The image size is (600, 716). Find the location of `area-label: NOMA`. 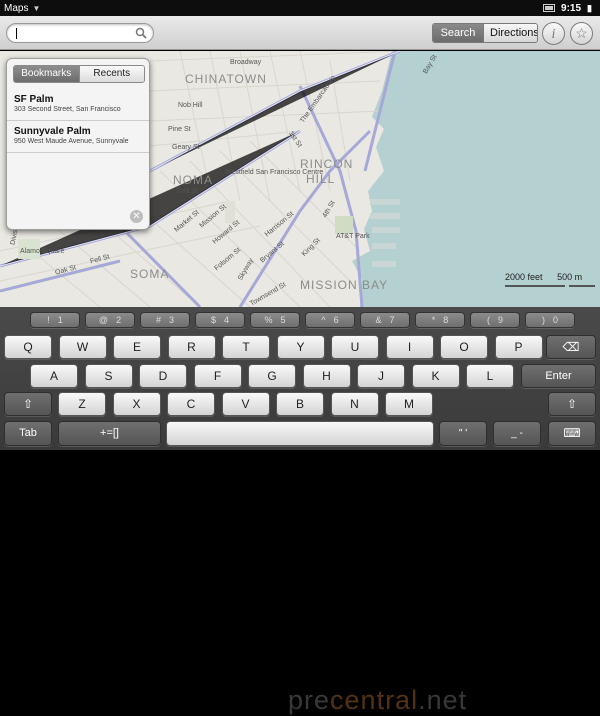

area-label: NOMA is located at coordinates (193, 180).